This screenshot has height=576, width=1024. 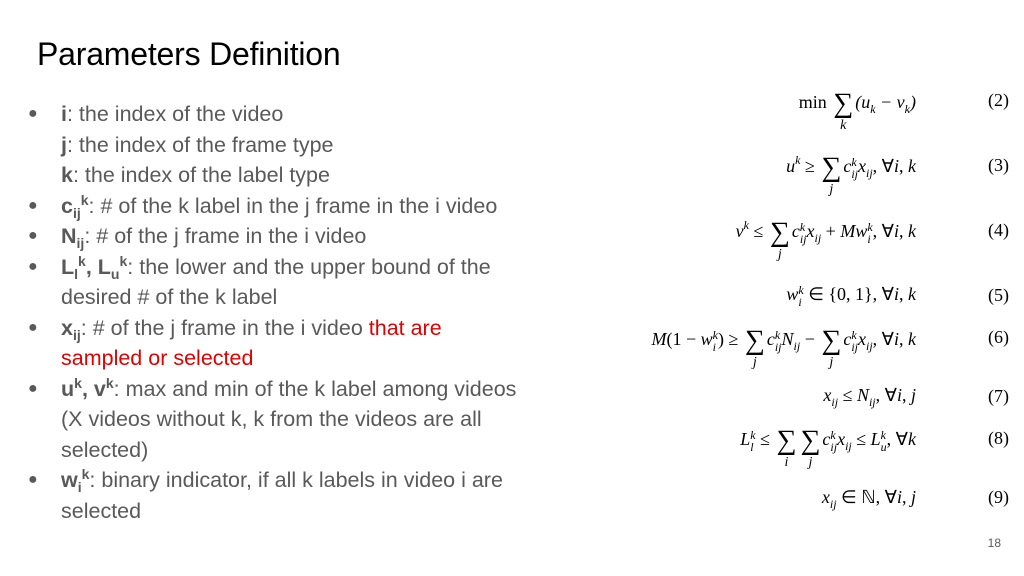 I want to click on symbol-u: u, so click(x=68, y=388).